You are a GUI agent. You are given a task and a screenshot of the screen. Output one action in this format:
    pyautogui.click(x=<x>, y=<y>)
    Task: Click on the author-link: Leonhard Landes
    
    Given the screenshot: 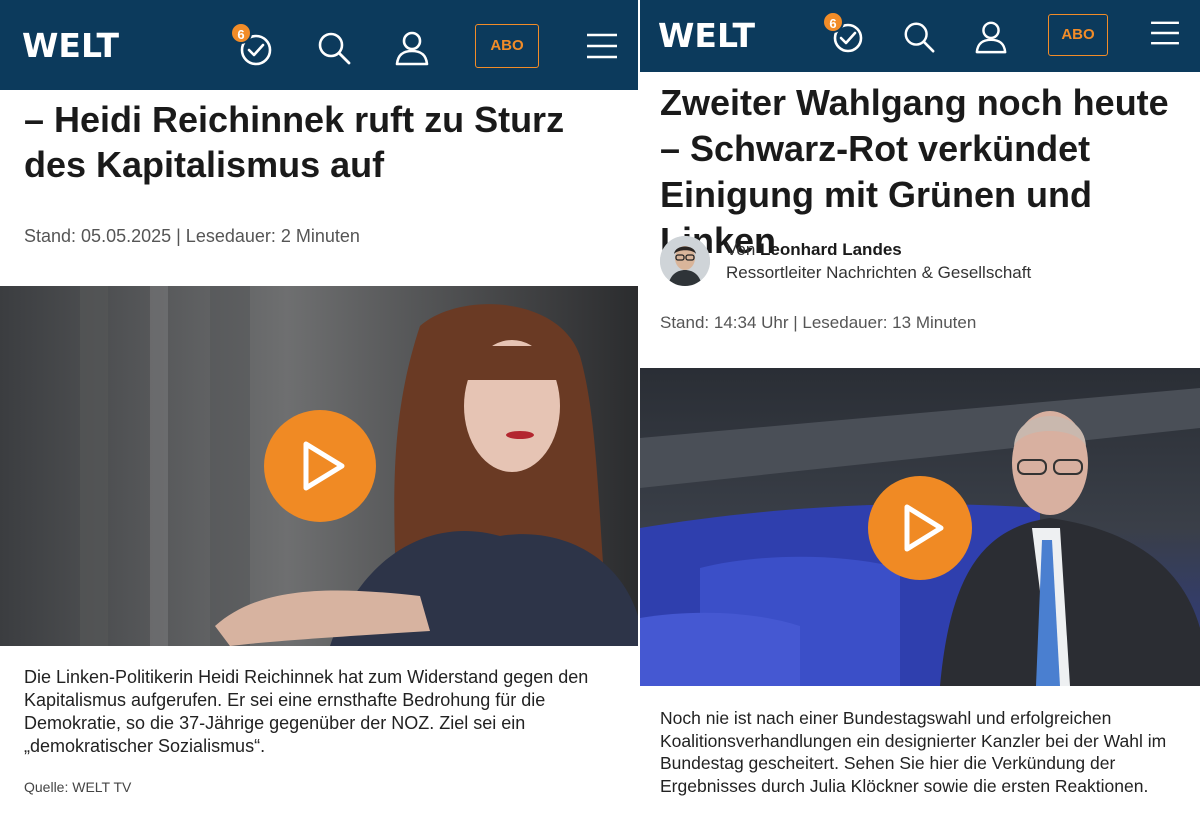 What is the action you would take?
    pyautogui.click(x=831, y=249)
    